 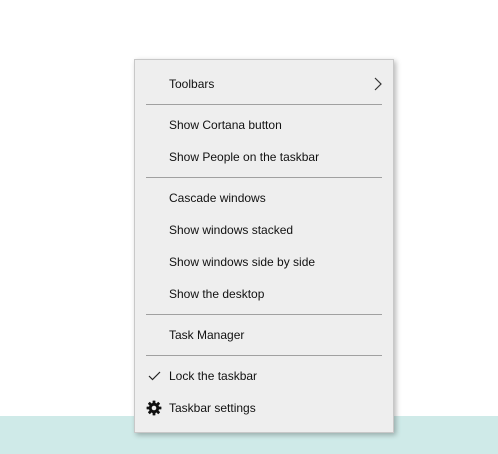 I want to click on menu-item-label: Show the desktop, so click(x=217, y=294).